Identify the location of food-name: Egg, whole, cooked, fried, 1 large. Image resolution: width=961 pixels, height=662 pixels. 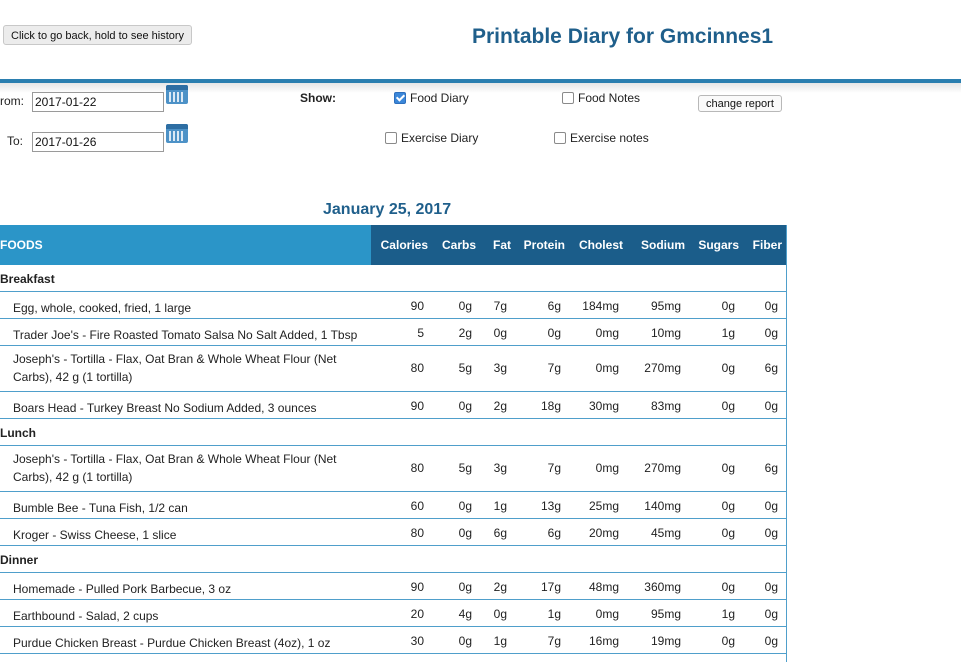
(102, 308).